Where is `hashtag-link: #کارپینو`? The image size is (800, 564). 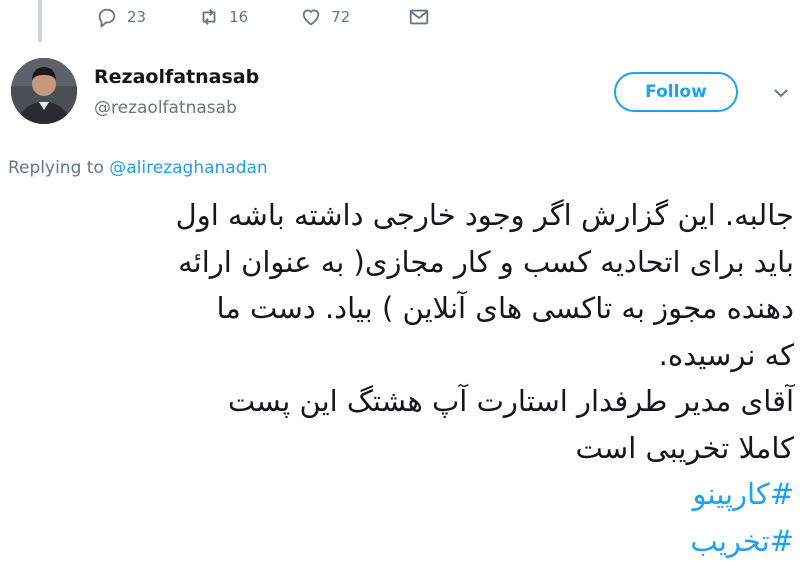
hashtag-link: #کارپینو is located at coordinates (401, 494).